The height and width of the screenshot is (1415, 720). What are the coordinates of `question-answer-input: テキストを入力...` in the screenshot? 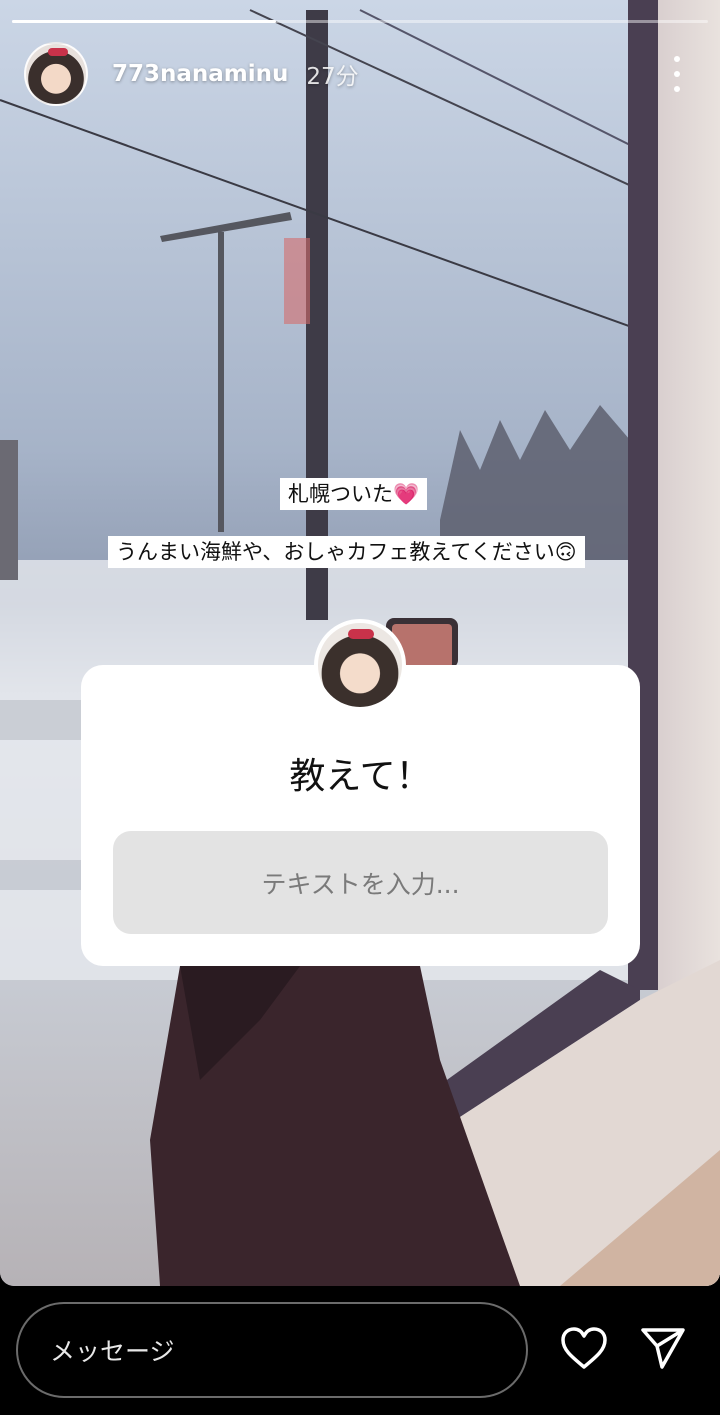 It's located at (360, 882).